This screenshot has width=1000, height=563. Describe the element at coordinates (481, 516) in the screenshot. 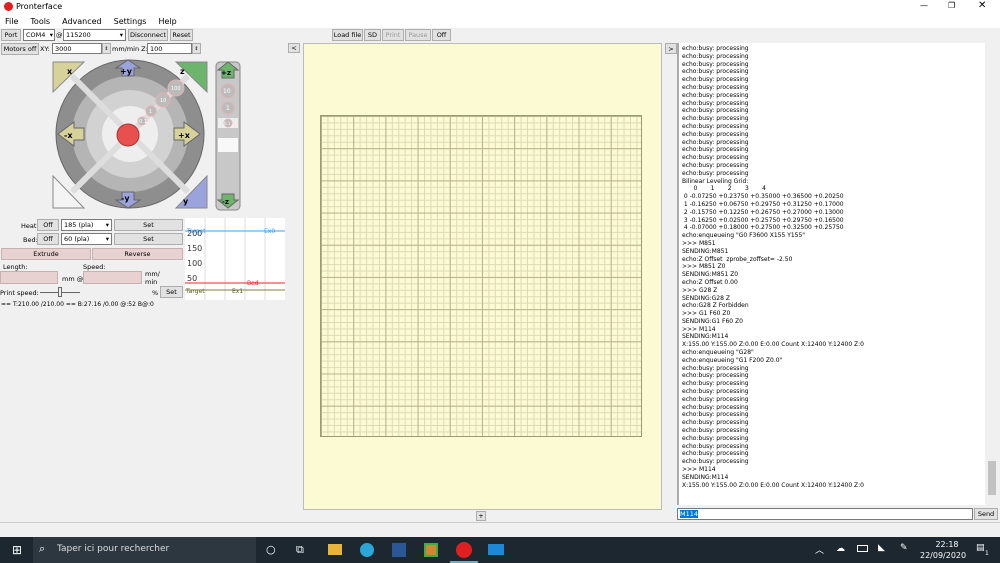

I see `expand-button: +` at that location.